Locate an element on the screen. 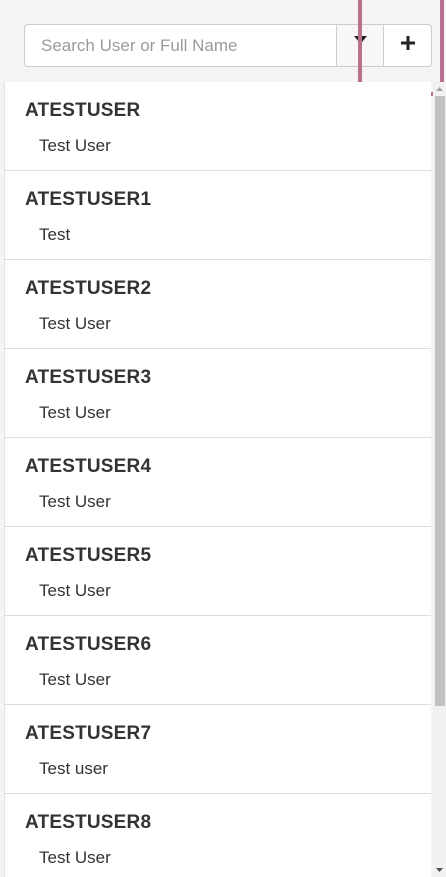  list-item: ATESTUSER Test User is located at coordinates (218, 126).